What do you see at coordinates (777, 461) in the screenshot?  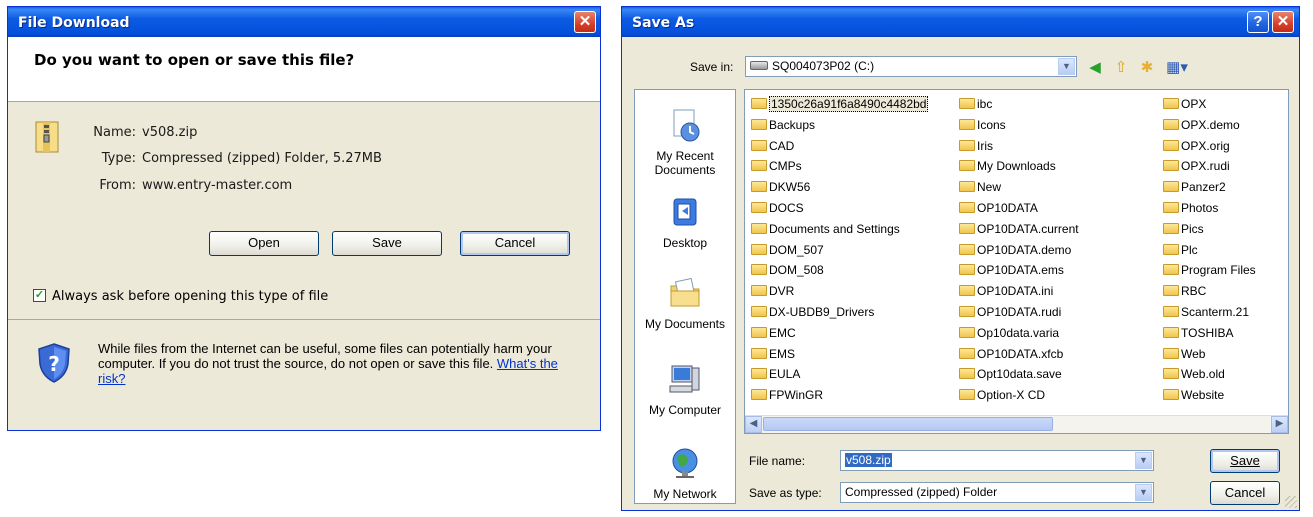 I see `file-name-label: File name:` at bounding box center [777, 461].